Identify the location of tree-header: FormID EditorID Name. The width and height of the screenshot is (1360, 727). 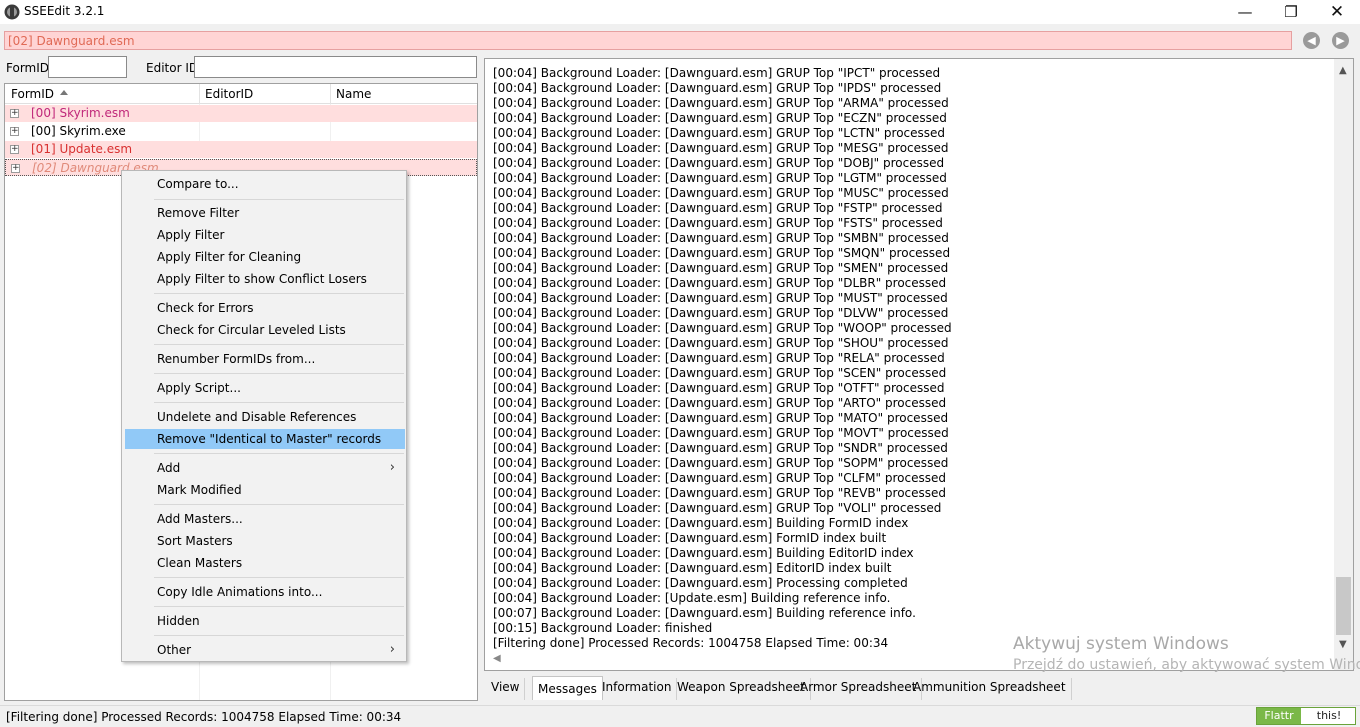
(241, 94).